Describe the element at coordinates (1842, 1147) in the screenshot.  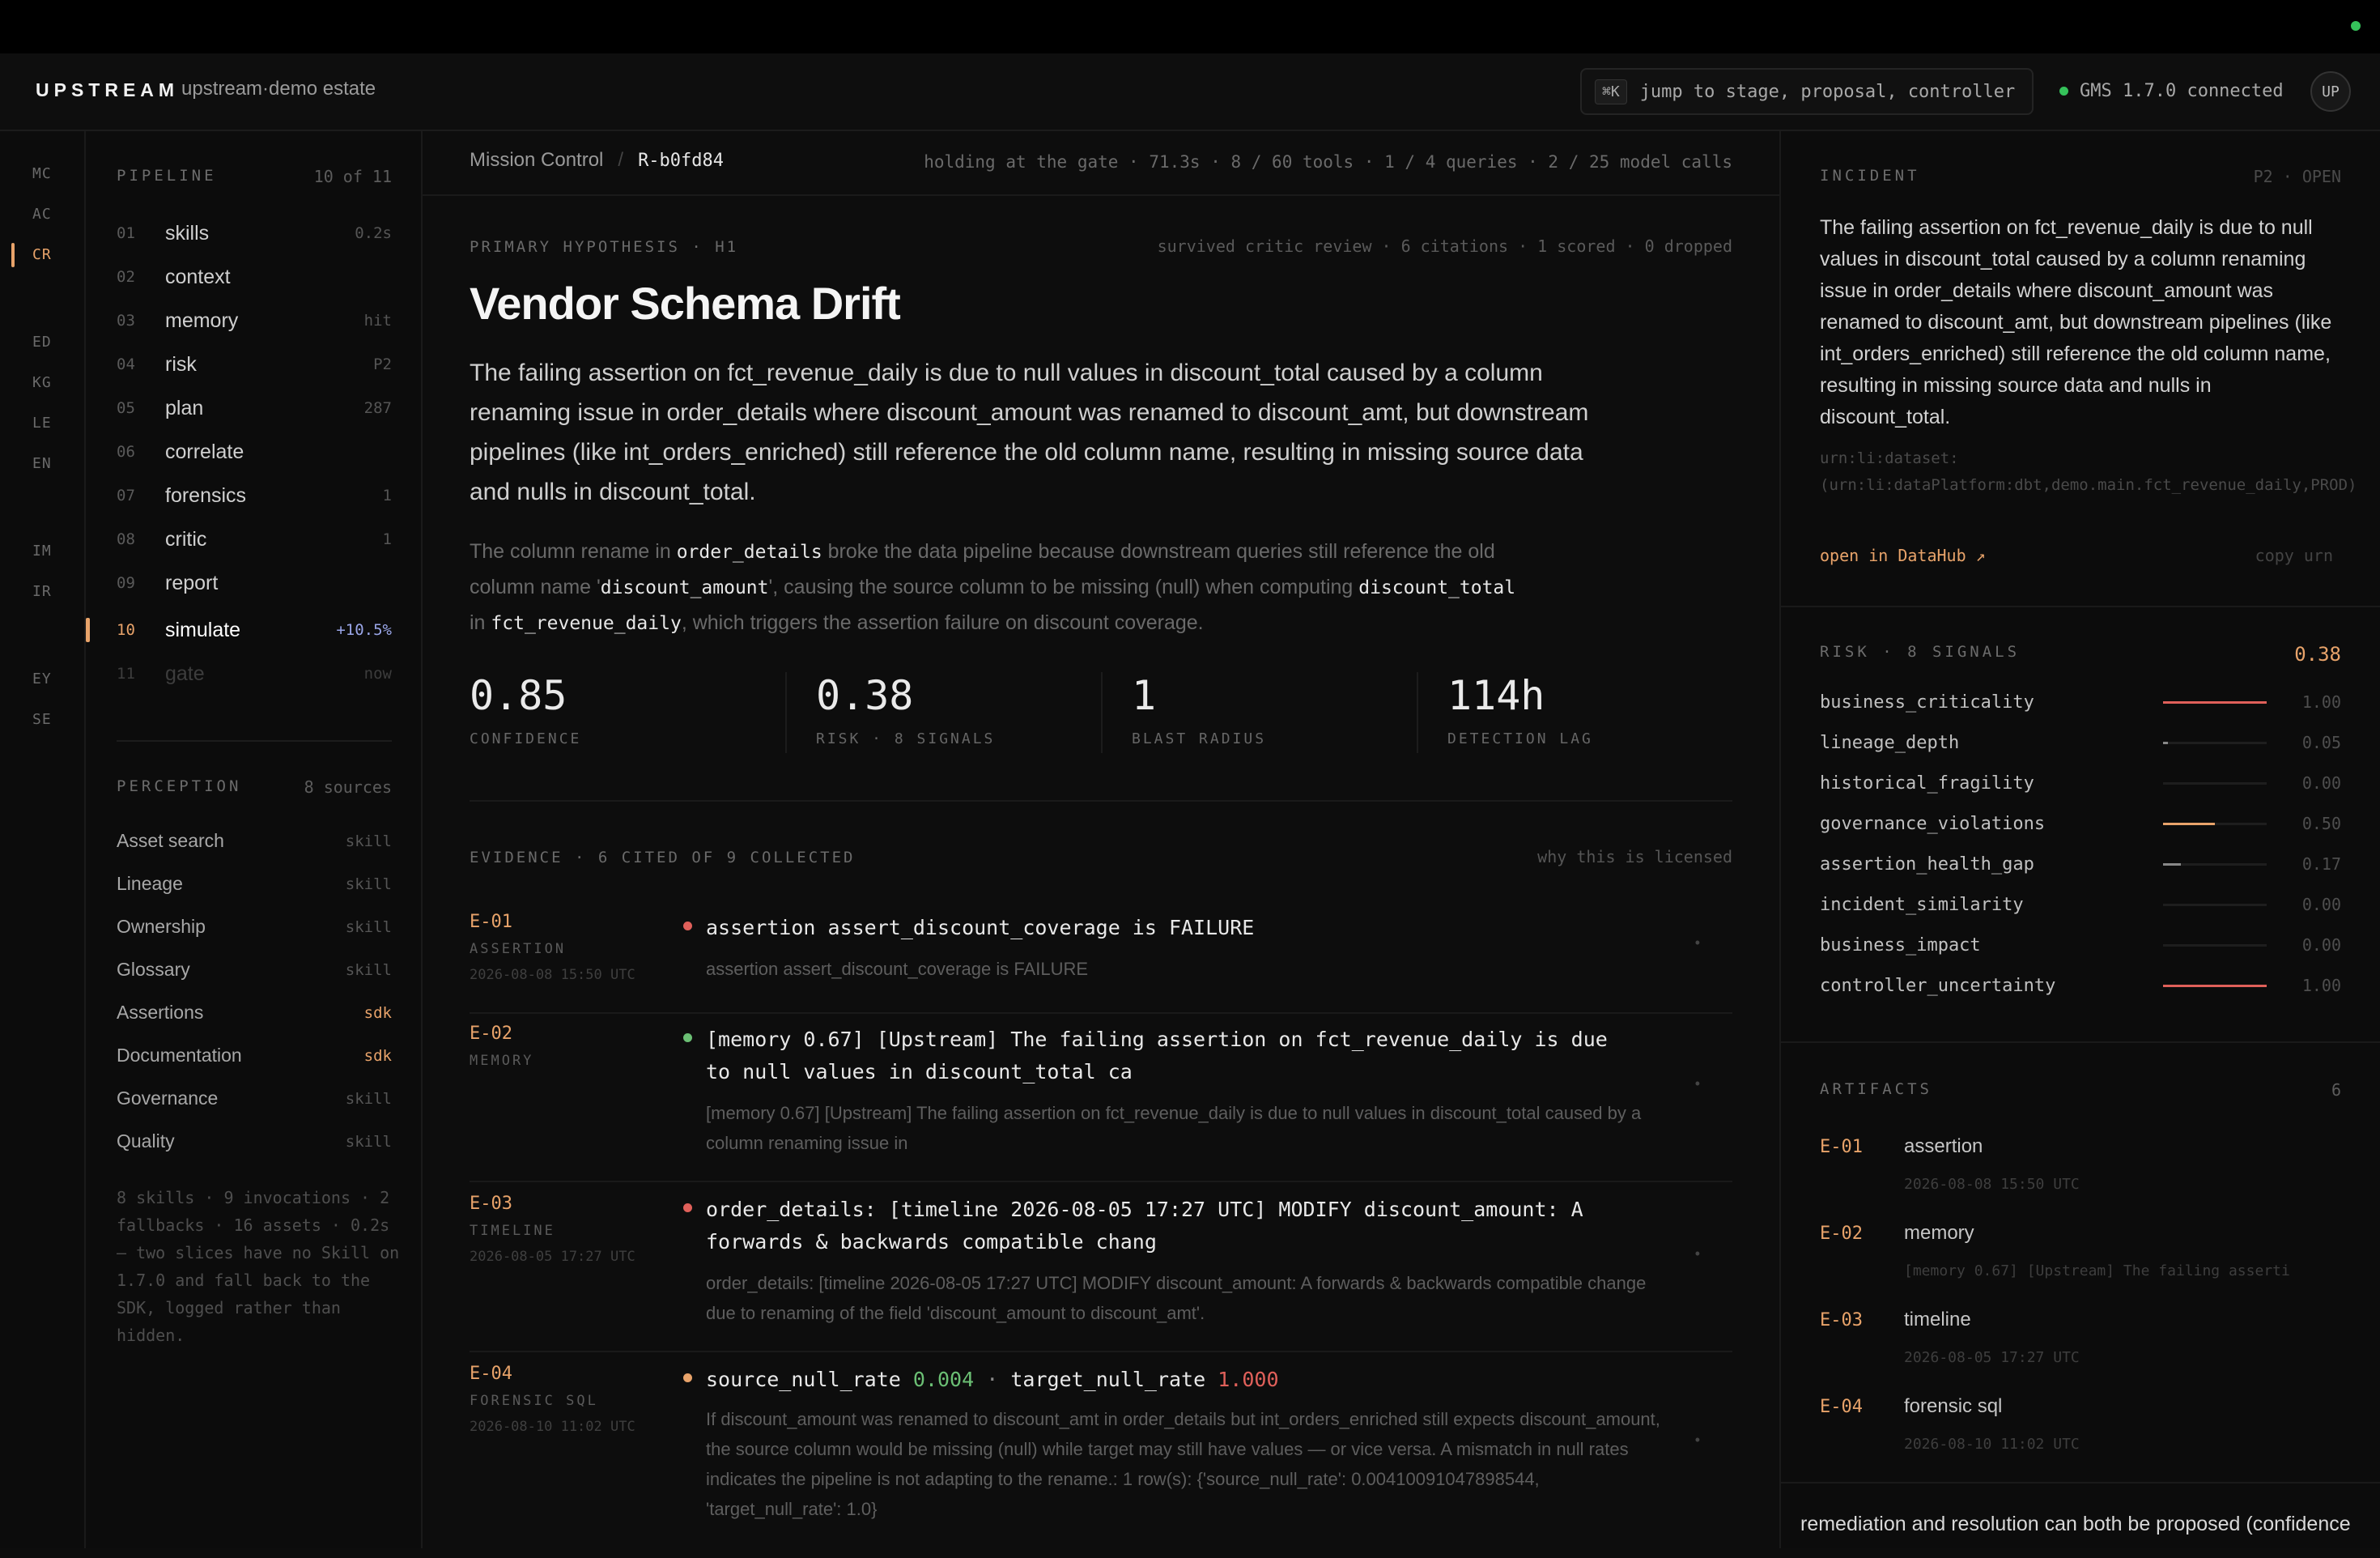
I see `artifact-id: E-01` at that location.